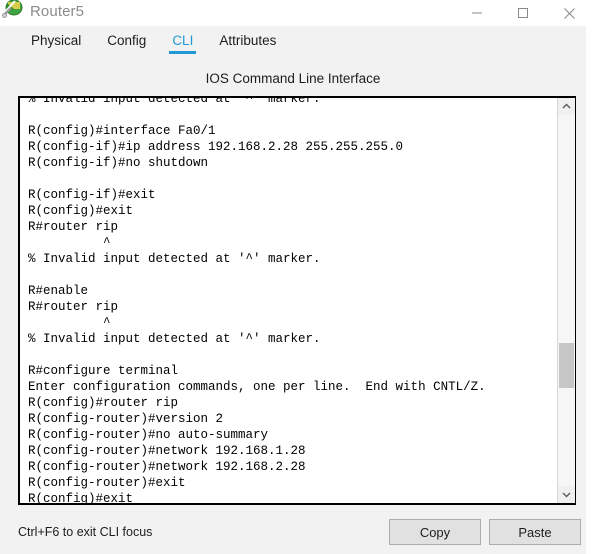  I want to click on maximize-button, so click(523, 13).